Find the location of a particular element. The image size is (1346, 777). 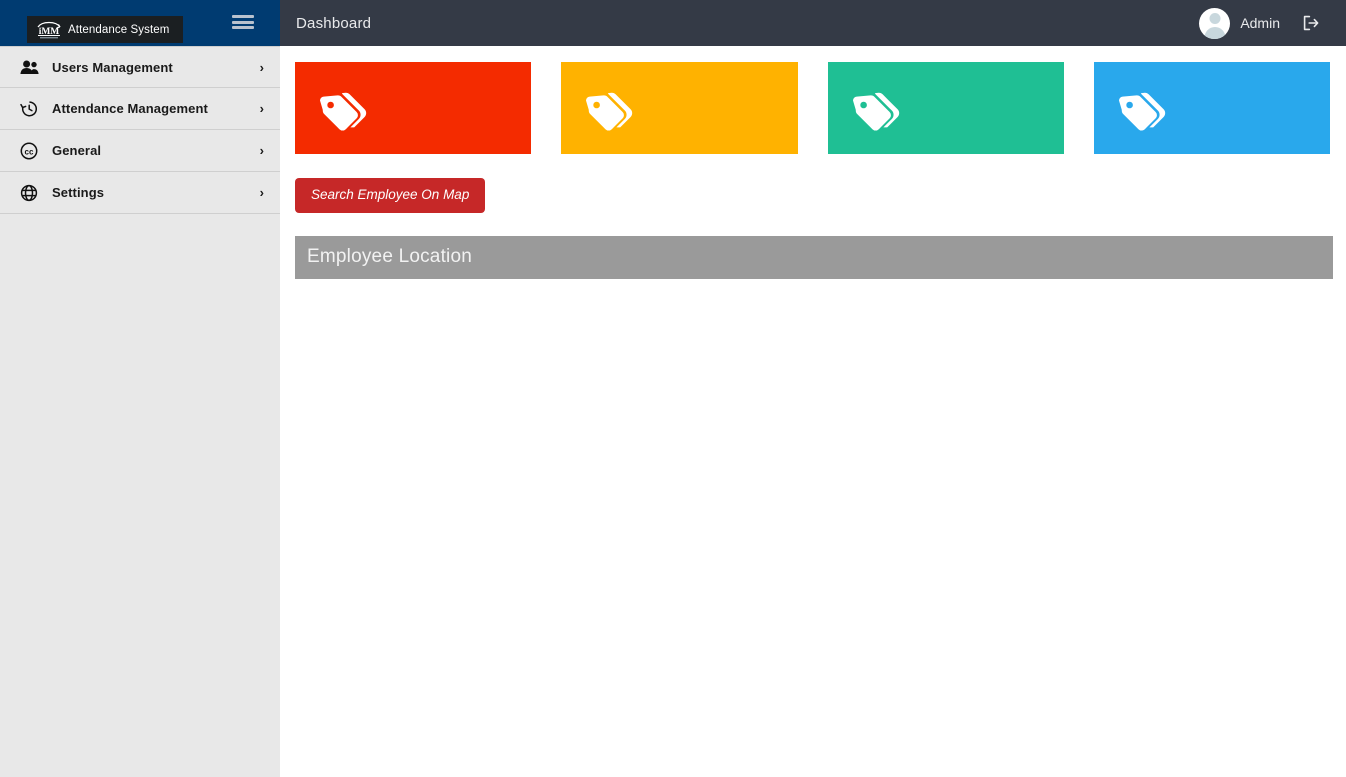

sidebar-item-label: Users Management is located at coordinates (112, 67).